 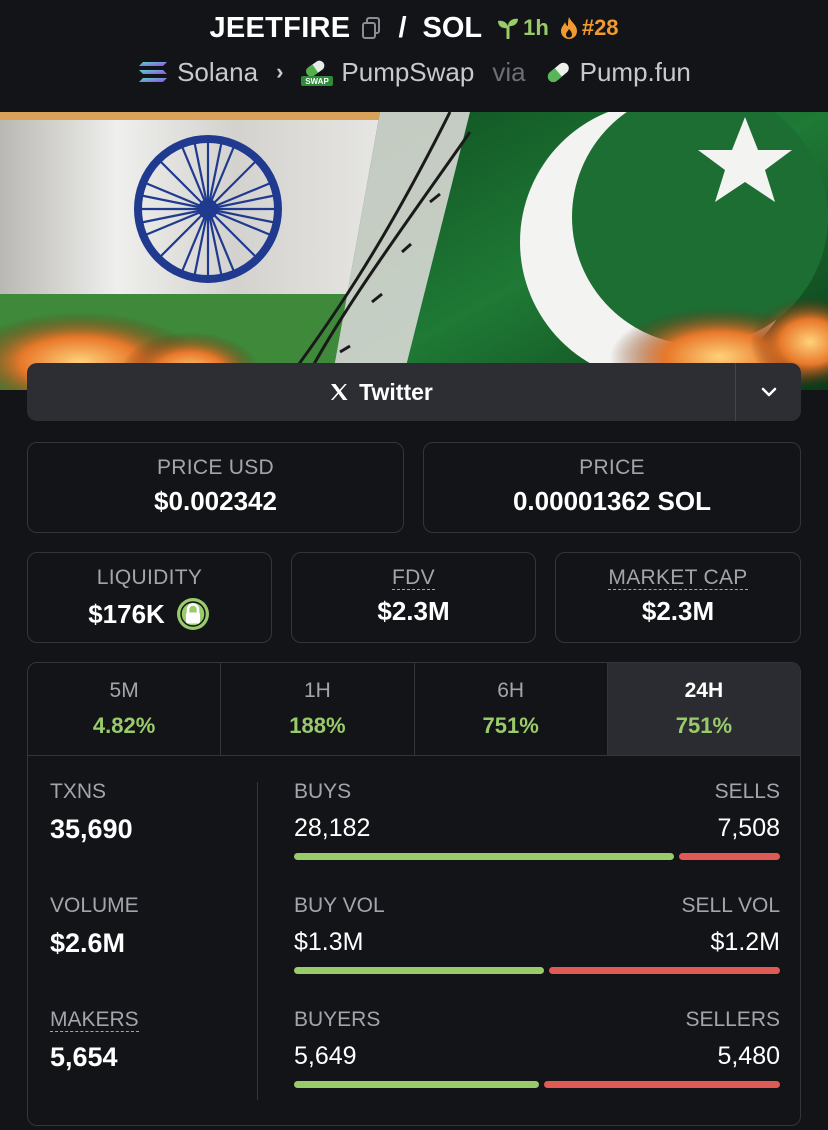 I want to click on sells-value: 7,508, so click(x=748, y=828).